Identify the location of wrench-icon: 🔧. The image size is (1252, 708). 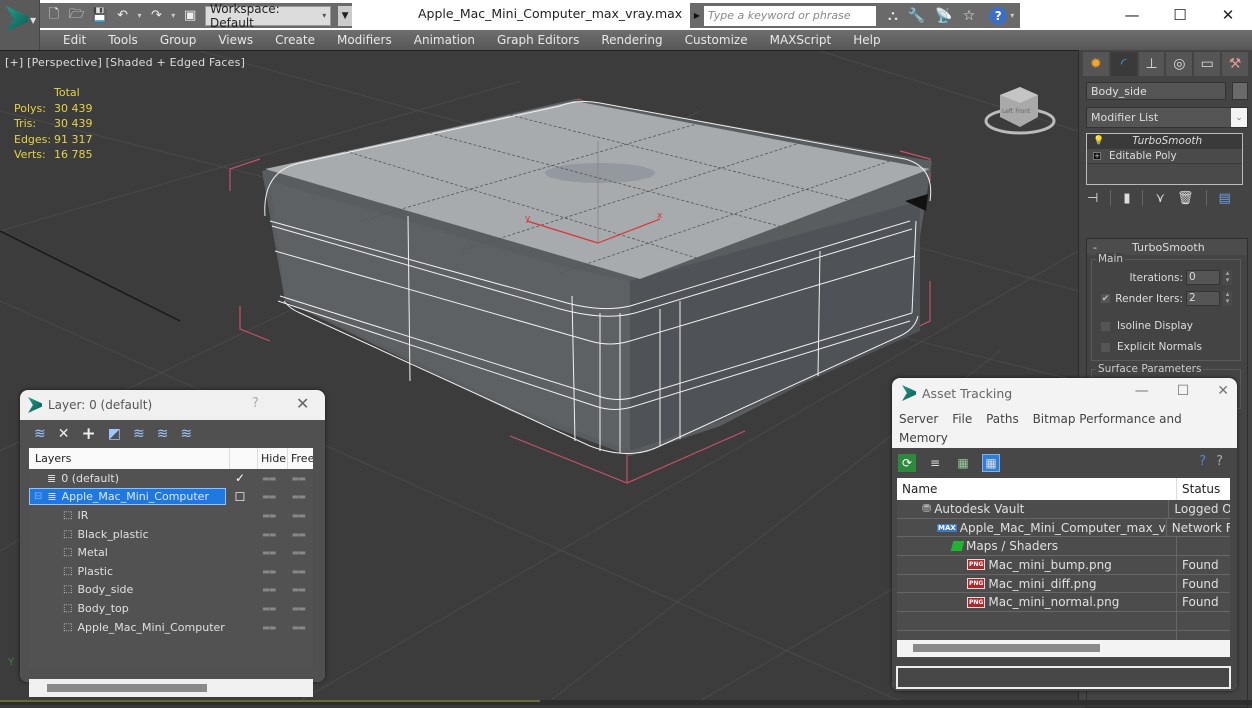
(916, 16).